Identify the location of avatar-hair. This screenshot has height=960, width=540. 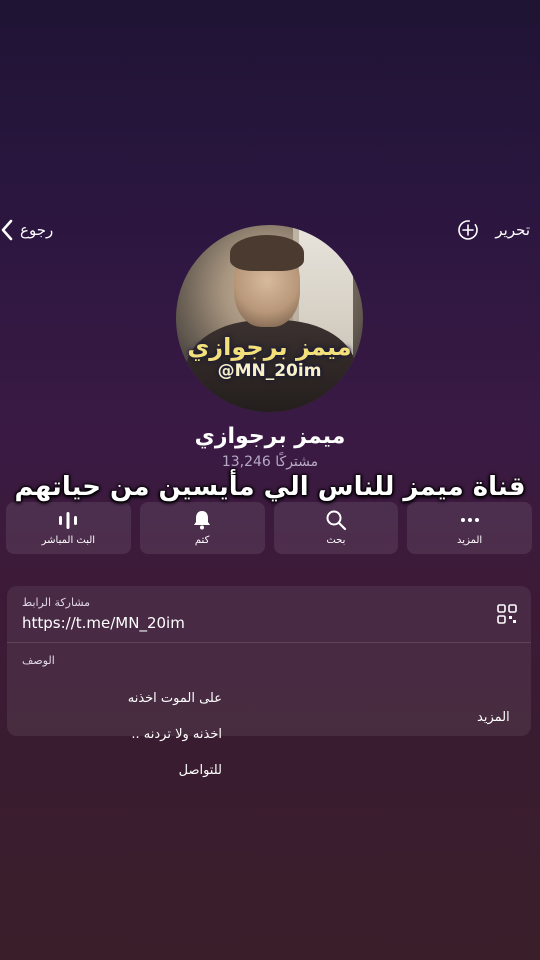
(267, 253).